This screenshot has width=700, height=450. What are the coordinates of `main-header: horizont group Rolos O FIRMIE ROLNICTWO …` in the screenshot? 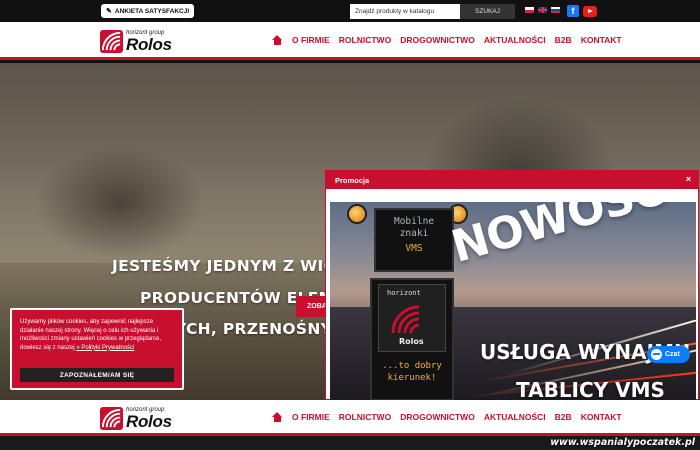 It's located at (350, 41).